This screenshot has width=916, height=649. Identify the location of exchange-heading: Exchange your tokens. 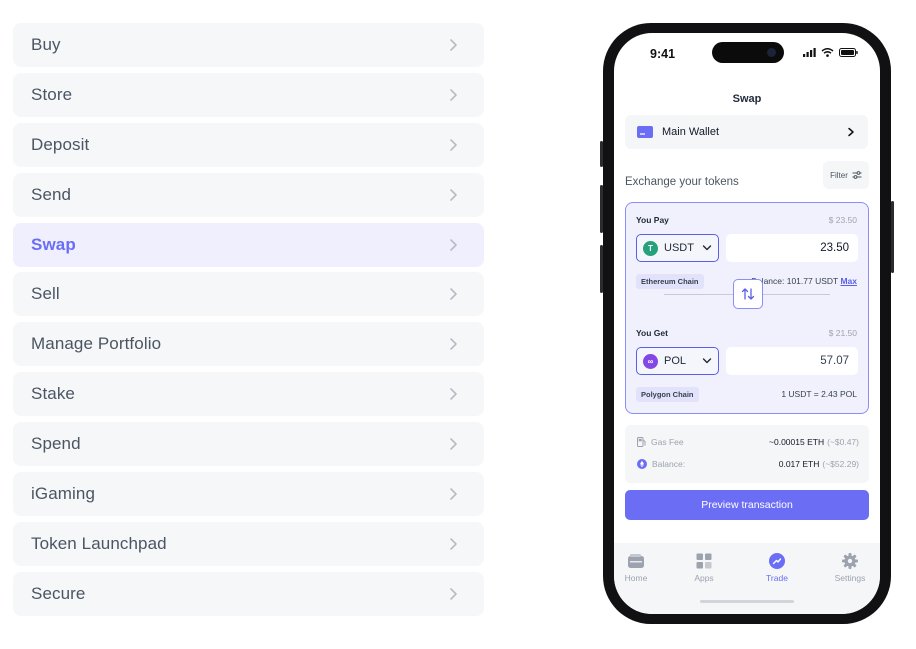
(682, 182).